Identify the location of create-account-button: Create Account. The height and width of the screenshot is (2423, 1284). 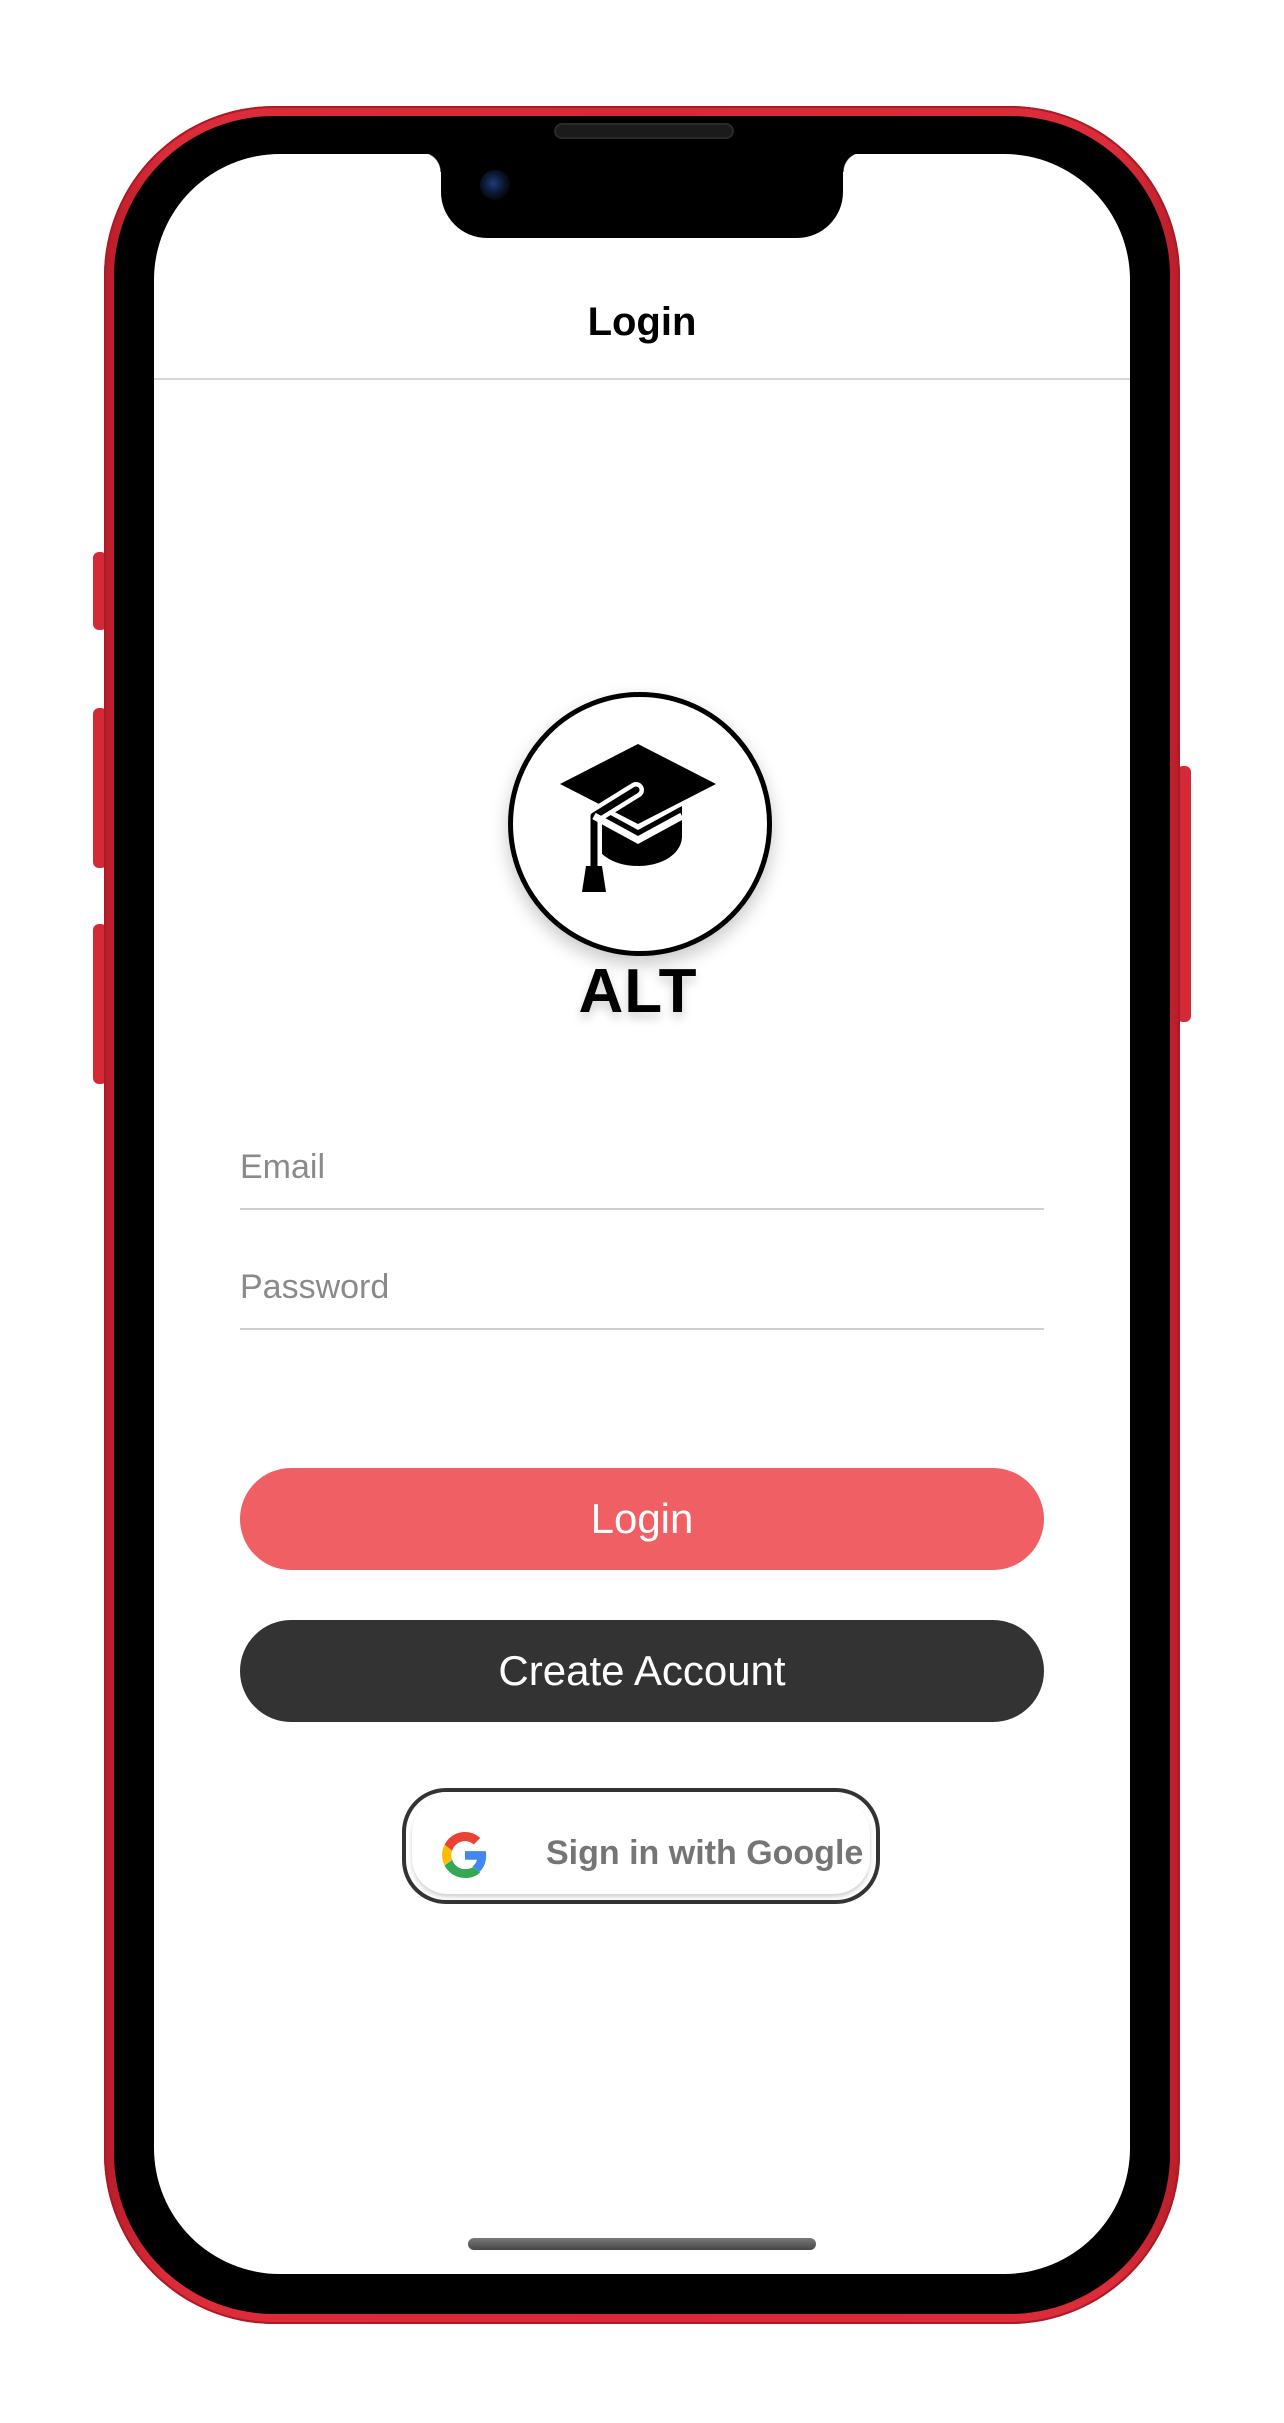
(642, 1671).